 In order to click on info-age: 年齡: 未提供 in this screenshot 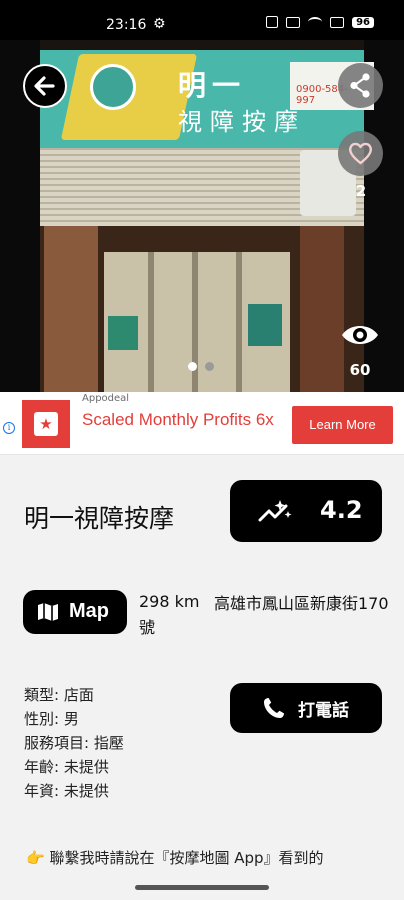, I will do `click(66, 767)`.